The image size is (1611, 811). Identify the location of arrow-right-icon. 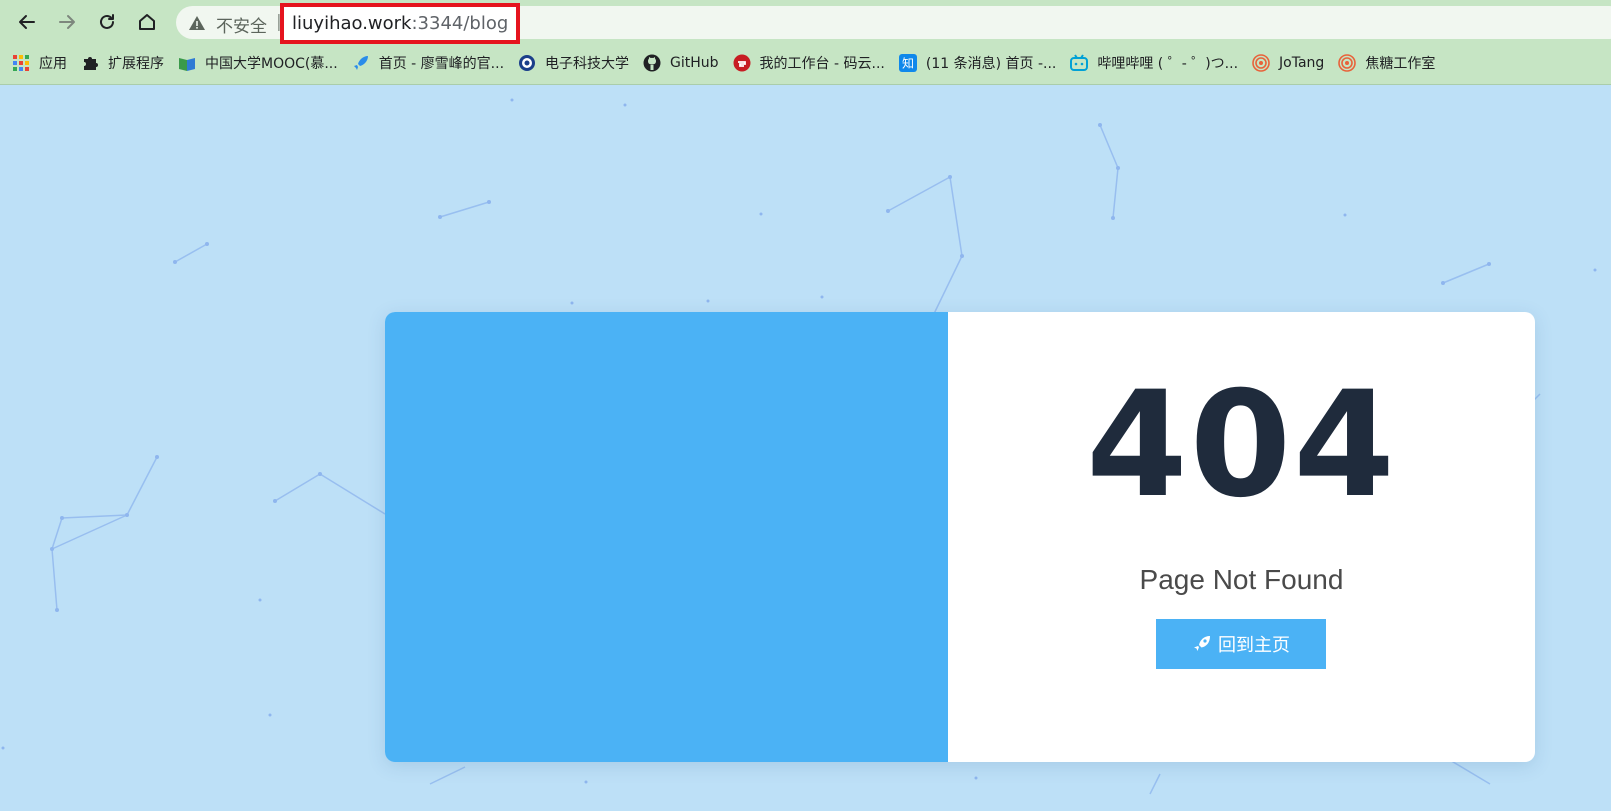
(67, 22).